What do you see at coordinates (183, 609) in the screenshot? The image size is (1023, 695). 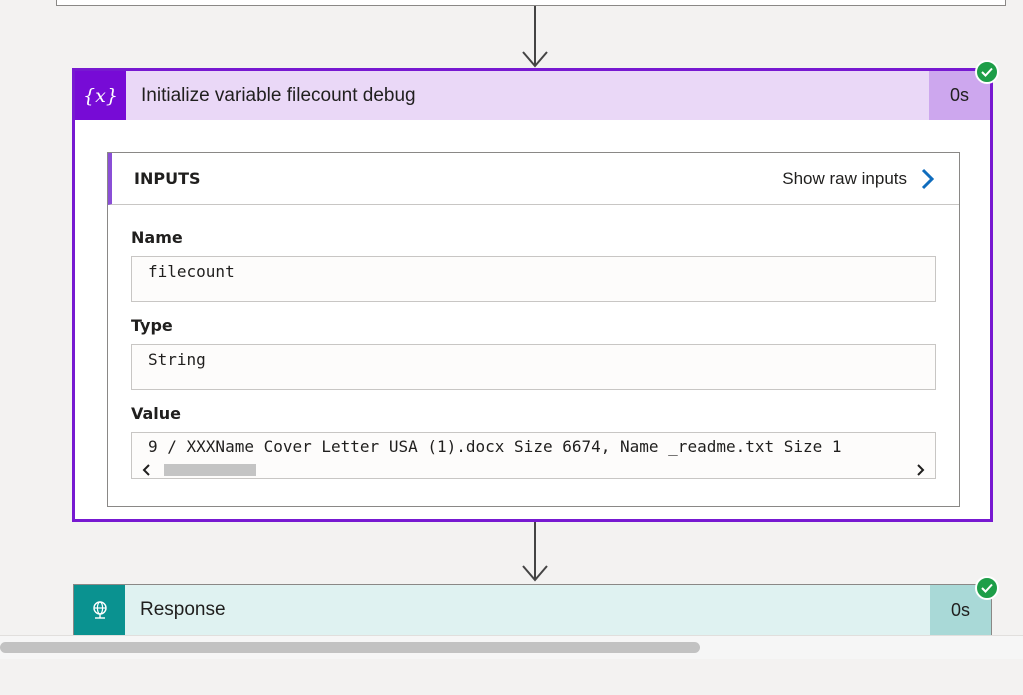 I see `response-title: Response` at bounding box center [183, 609].